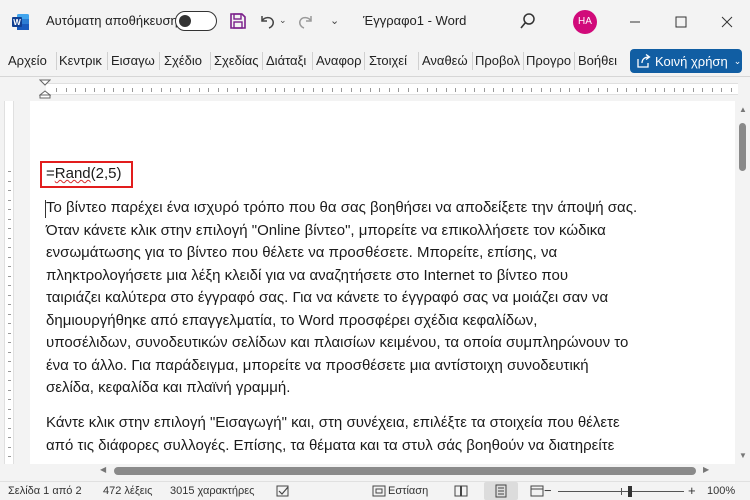 This screenshot has height=500, width=750. Describe the element at coordinates (267, 21) in the screenshot. I see `undo-icon` at that location.